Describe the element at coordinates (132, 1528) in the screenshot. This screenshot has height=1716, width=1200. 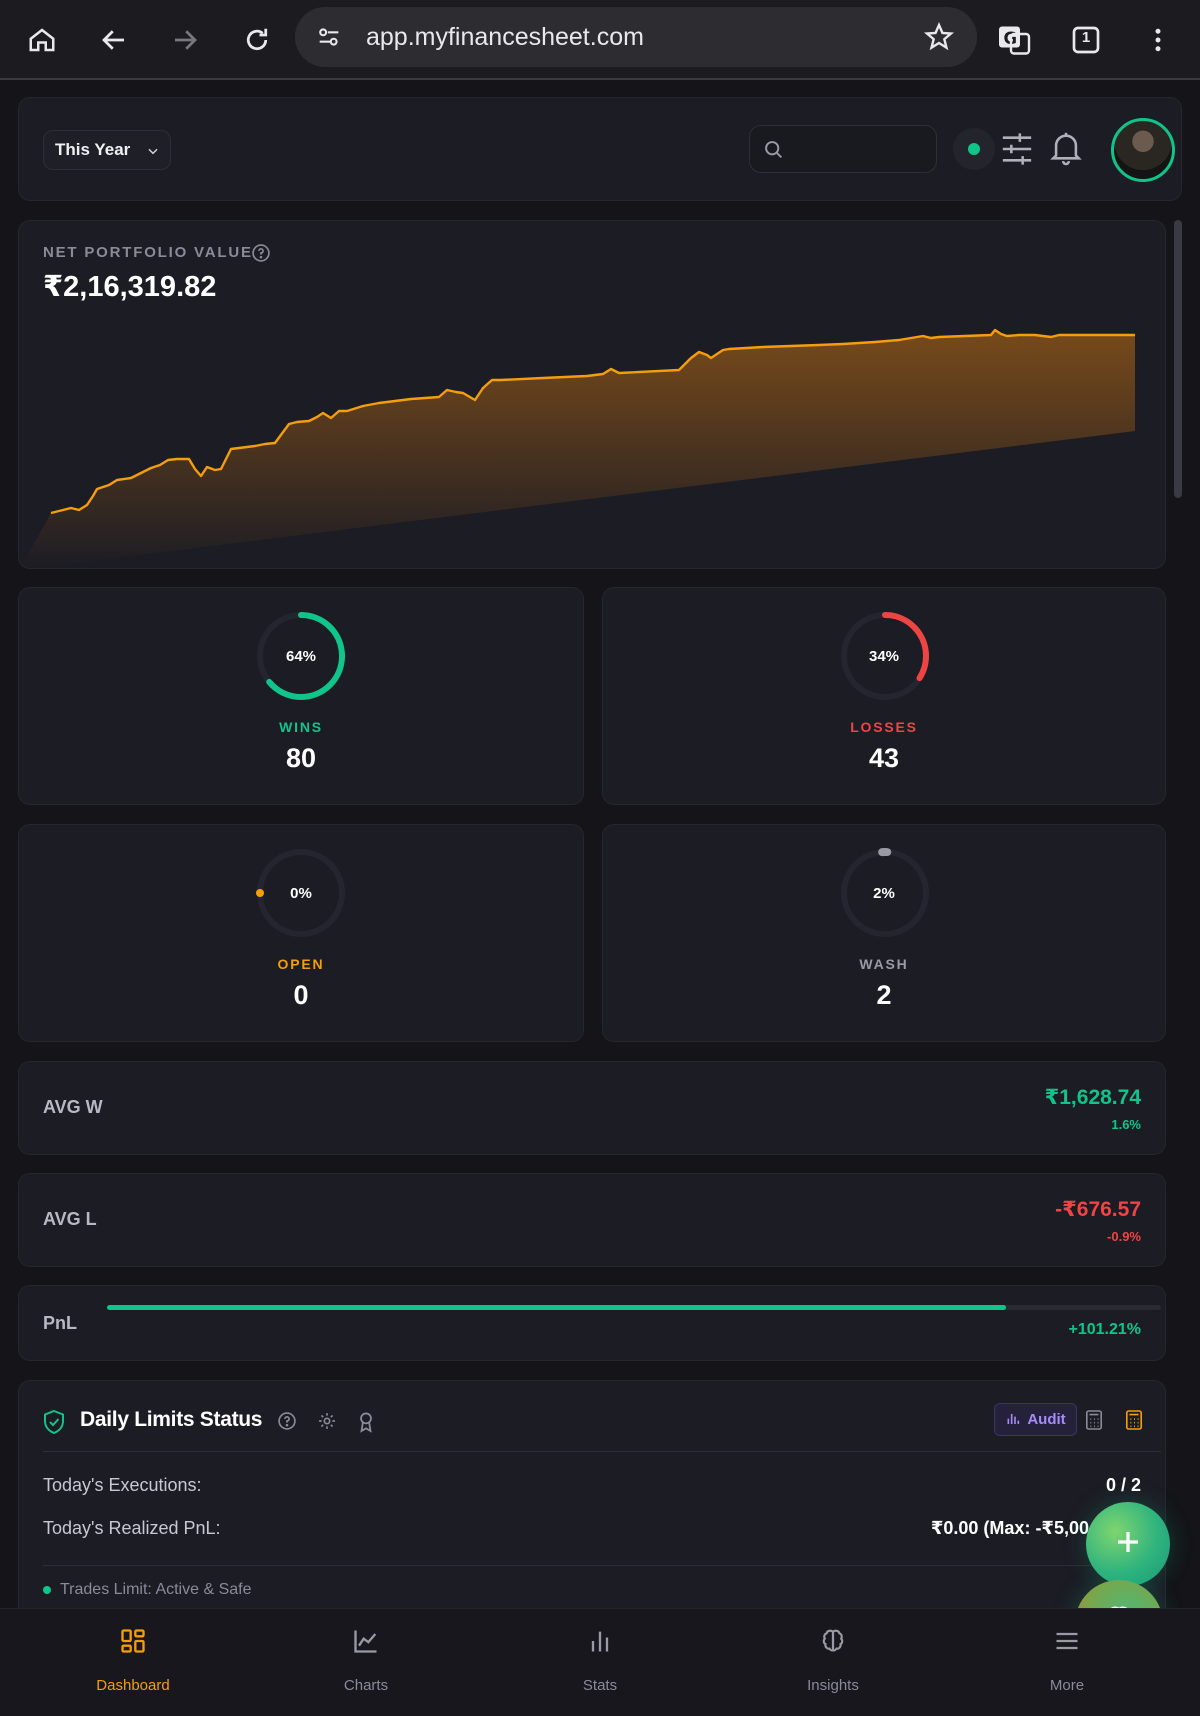
I see `realized-pnl-label: Today's Realized PnL:` at that location.